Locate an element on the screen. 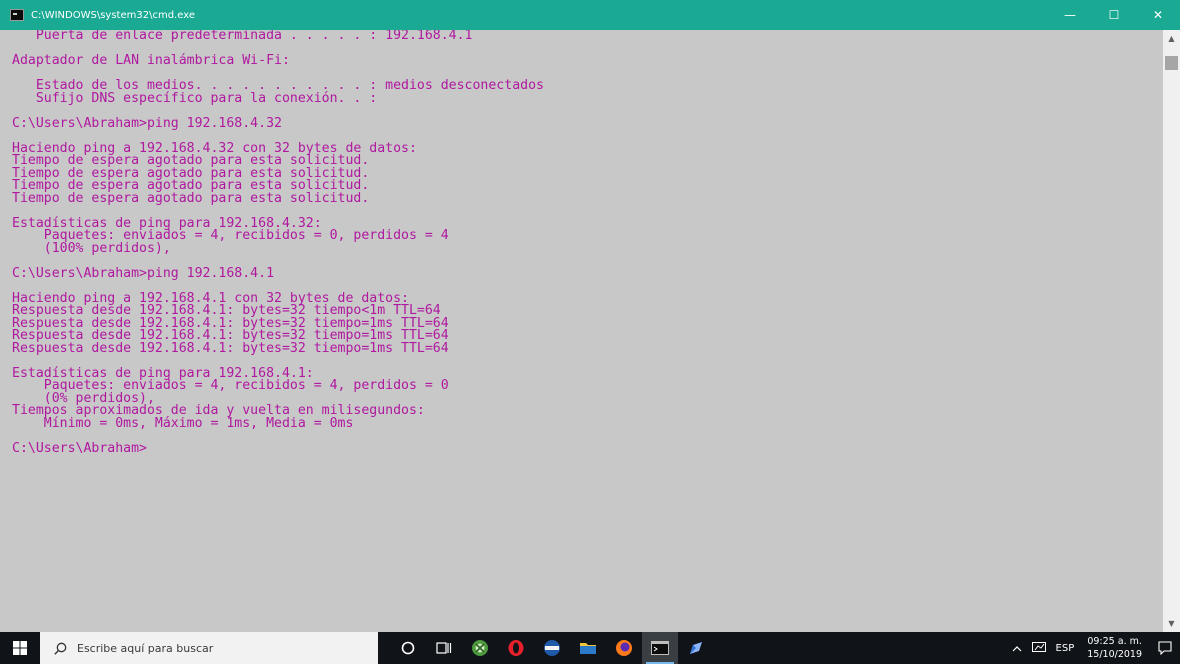 Image resolution: width=1180 pixels, height=664 pixels. clock-date: 15/10/2019 is located at coordinates (1114, 654).